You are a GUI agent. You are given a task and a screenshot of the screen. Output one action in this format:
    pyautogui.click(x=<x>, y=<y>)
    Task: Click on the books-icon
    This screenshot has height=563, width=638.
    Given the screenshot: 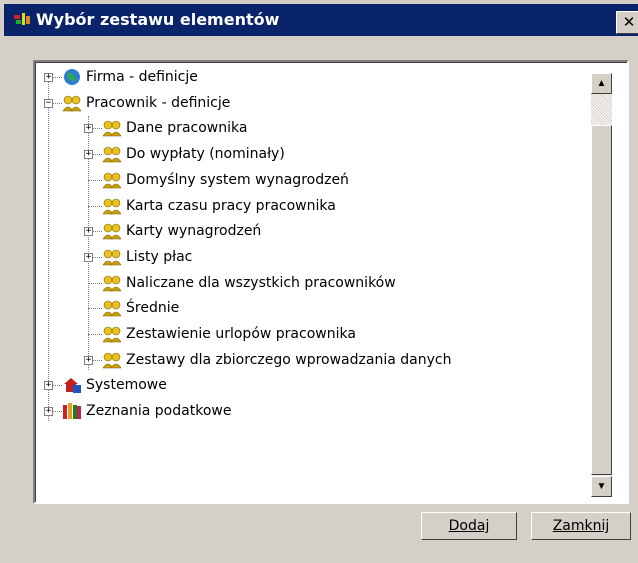 What is the action you would take?
    pyautogui.click(x=72, y=411)
    